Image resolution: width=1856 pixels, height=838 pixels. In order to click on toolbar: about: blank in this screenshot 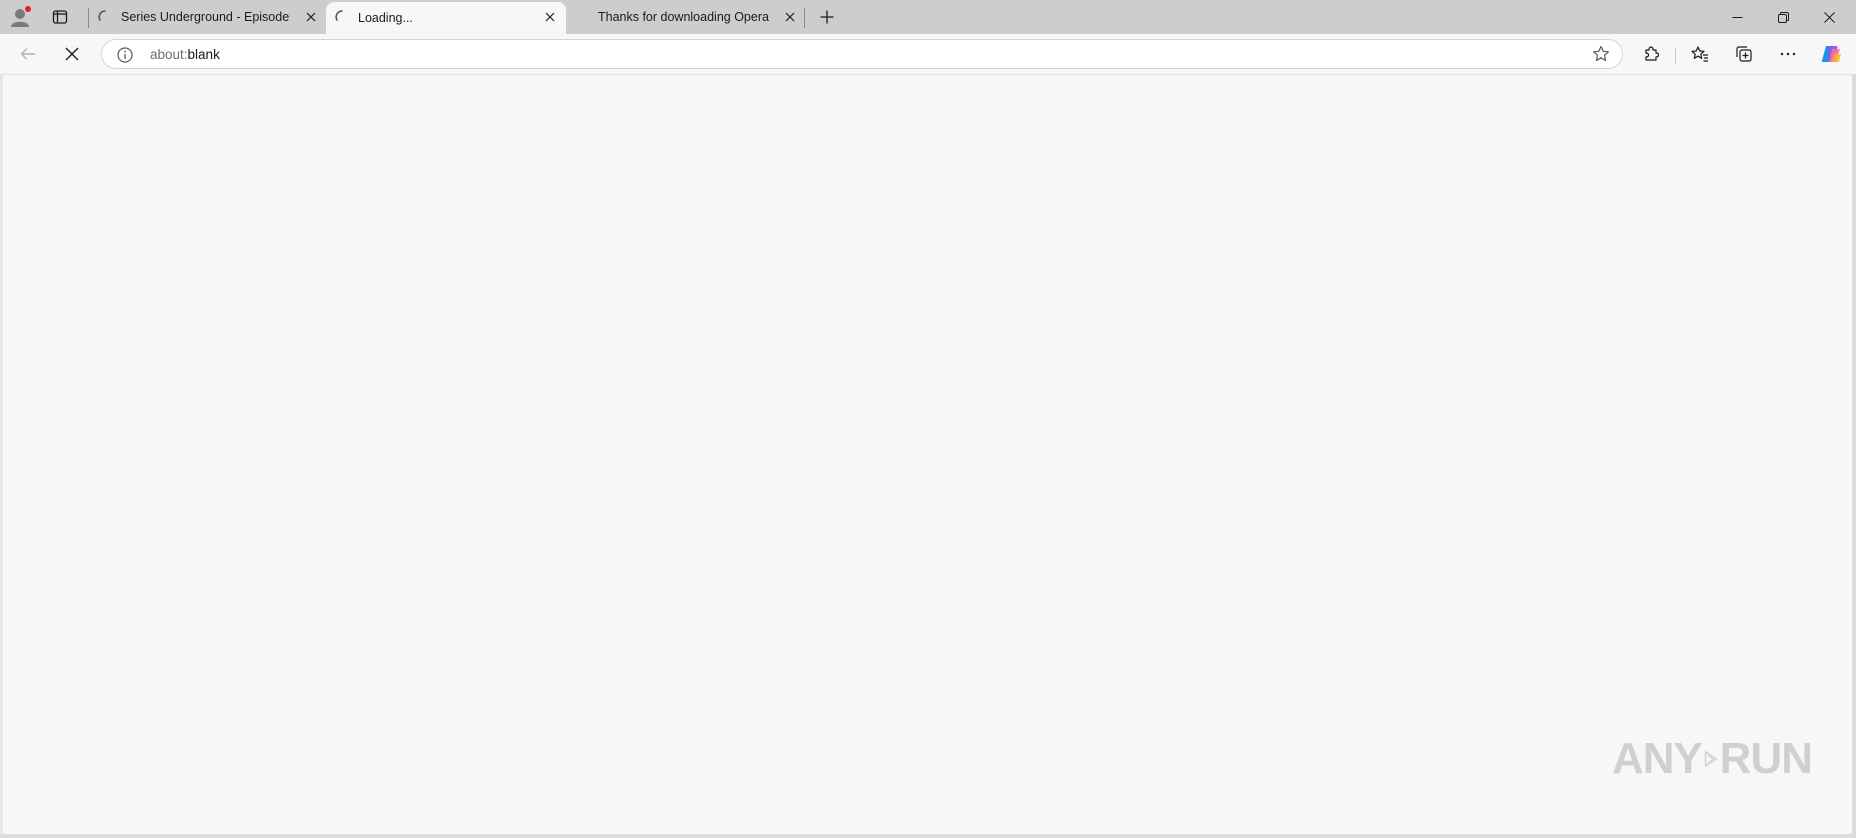, I will do `click(928, 54)`.